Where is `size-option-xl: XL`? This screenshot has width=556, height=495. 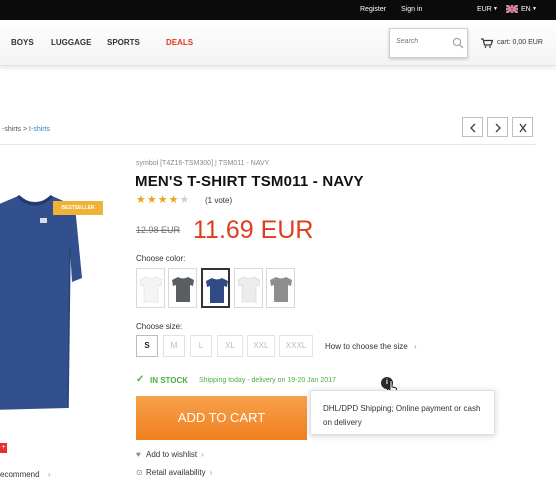 size-option-xl: XL is located at coordinates (230, 346).